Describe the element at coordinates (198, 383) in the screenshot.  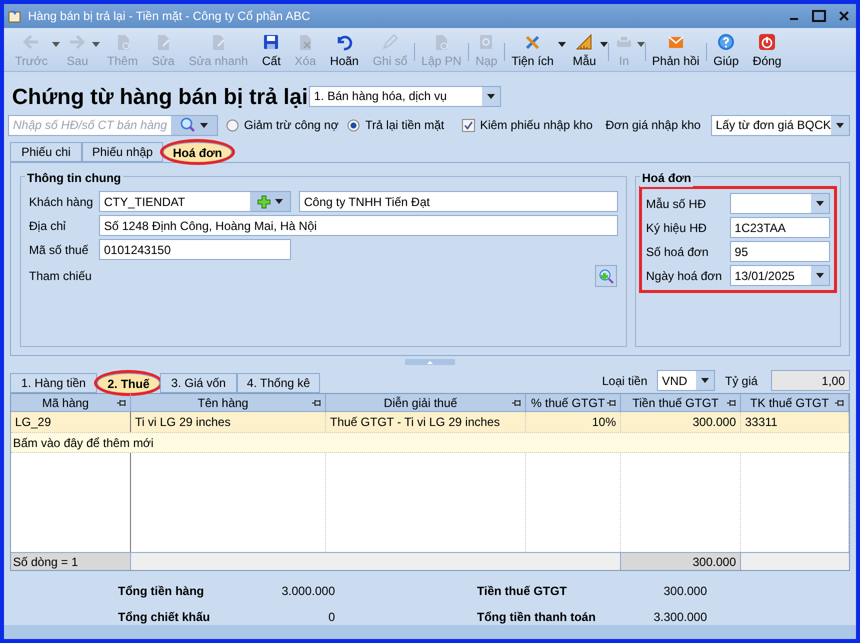
I see `tab: 3. Giá vốn` at that location.